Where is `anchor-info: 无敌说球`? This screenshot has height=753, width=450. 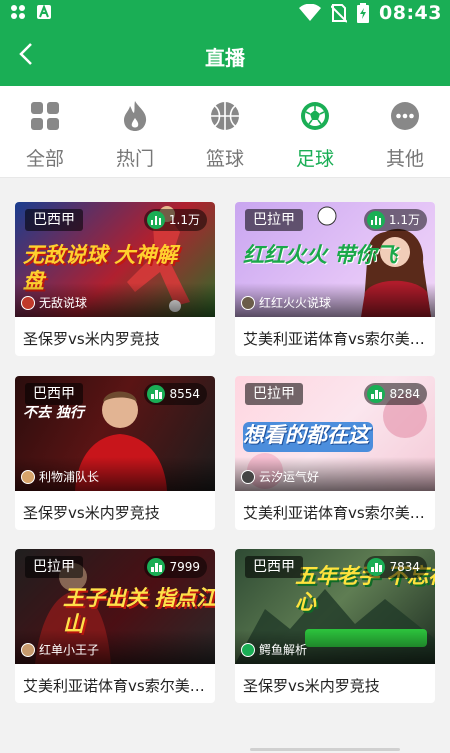 anchor-info: 无敌说球 is located at coordinates (54, 302).